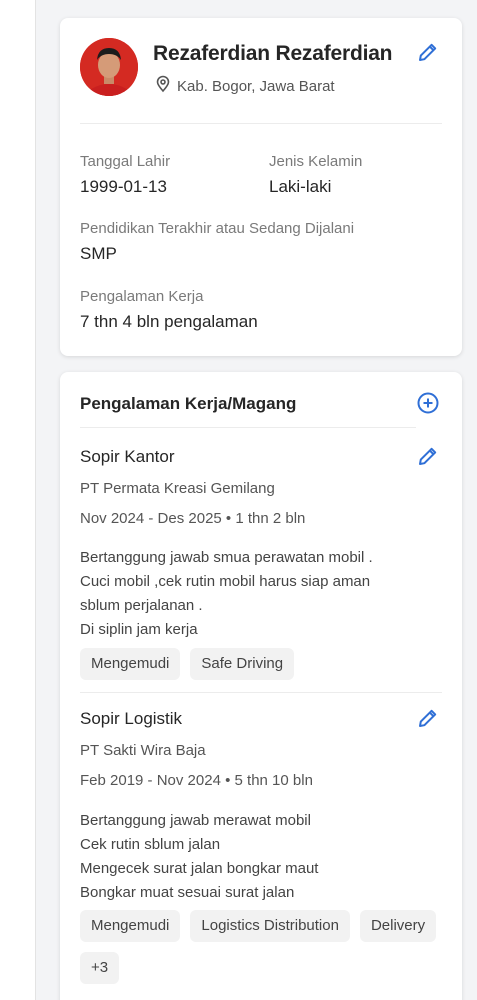  I want to click on description-line: Bongkar muat sesuai surat jalan, so click(187, 892).